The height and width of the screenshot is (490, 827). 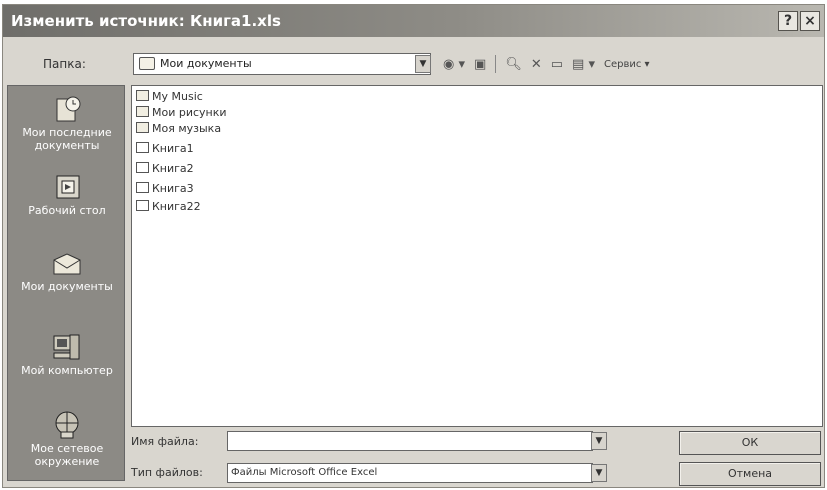 What do you see at coordinates (536, 64) in the screenshot?
I see `delete-icon: ✕` at bounding box center [536, 64].